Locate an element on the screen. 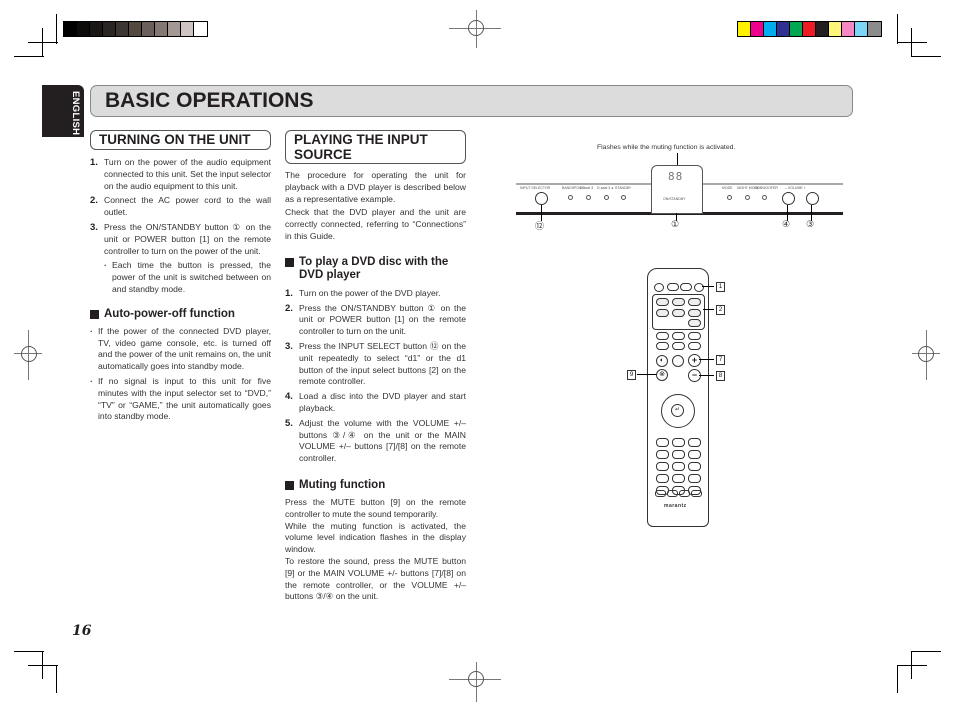 This screenshot has height=708, width=954. mode-button is located at coordinates (662, 336).